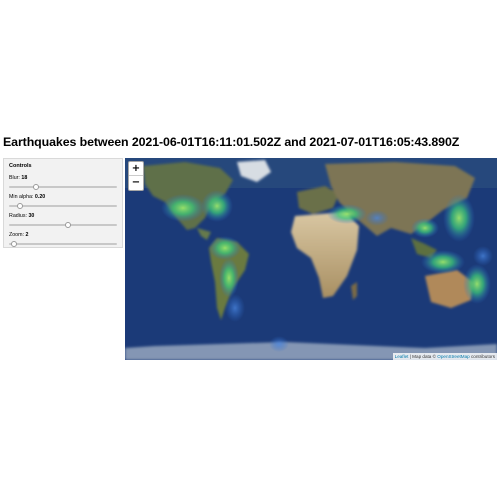  What do you see at coordinates (136, 169) in the screenshot?
I see `zoom-in-button: +` at bounding box center [136, 169].